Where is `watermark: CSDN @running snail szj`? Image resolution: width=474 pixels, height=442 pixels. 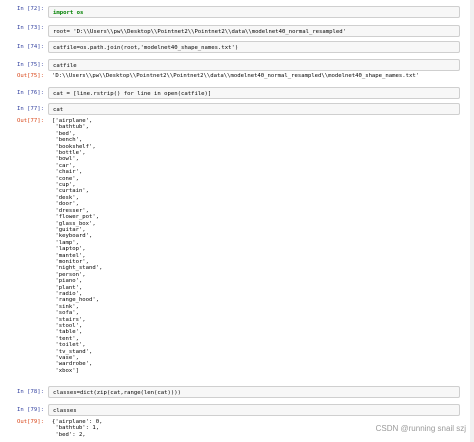
watermark: CSDN @running snail szj is located at coordinates (420, 428).